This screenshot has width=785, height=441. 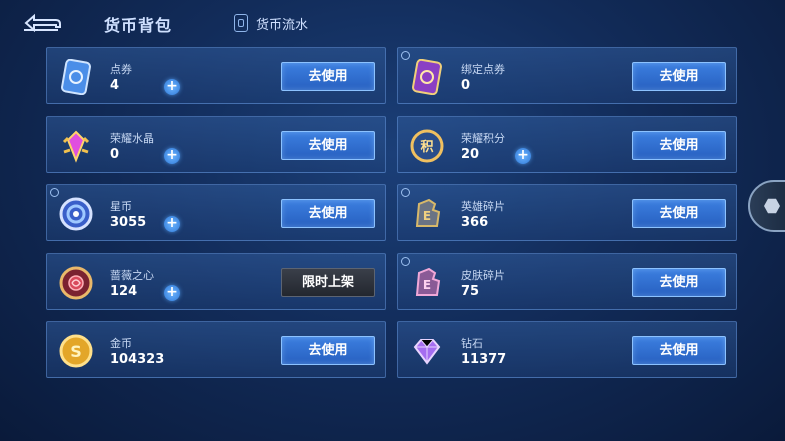 What do you see at coordinates (427, 77) in the screenshot?
I see `bound-voucher-icon` at bounding box center [427, 77].